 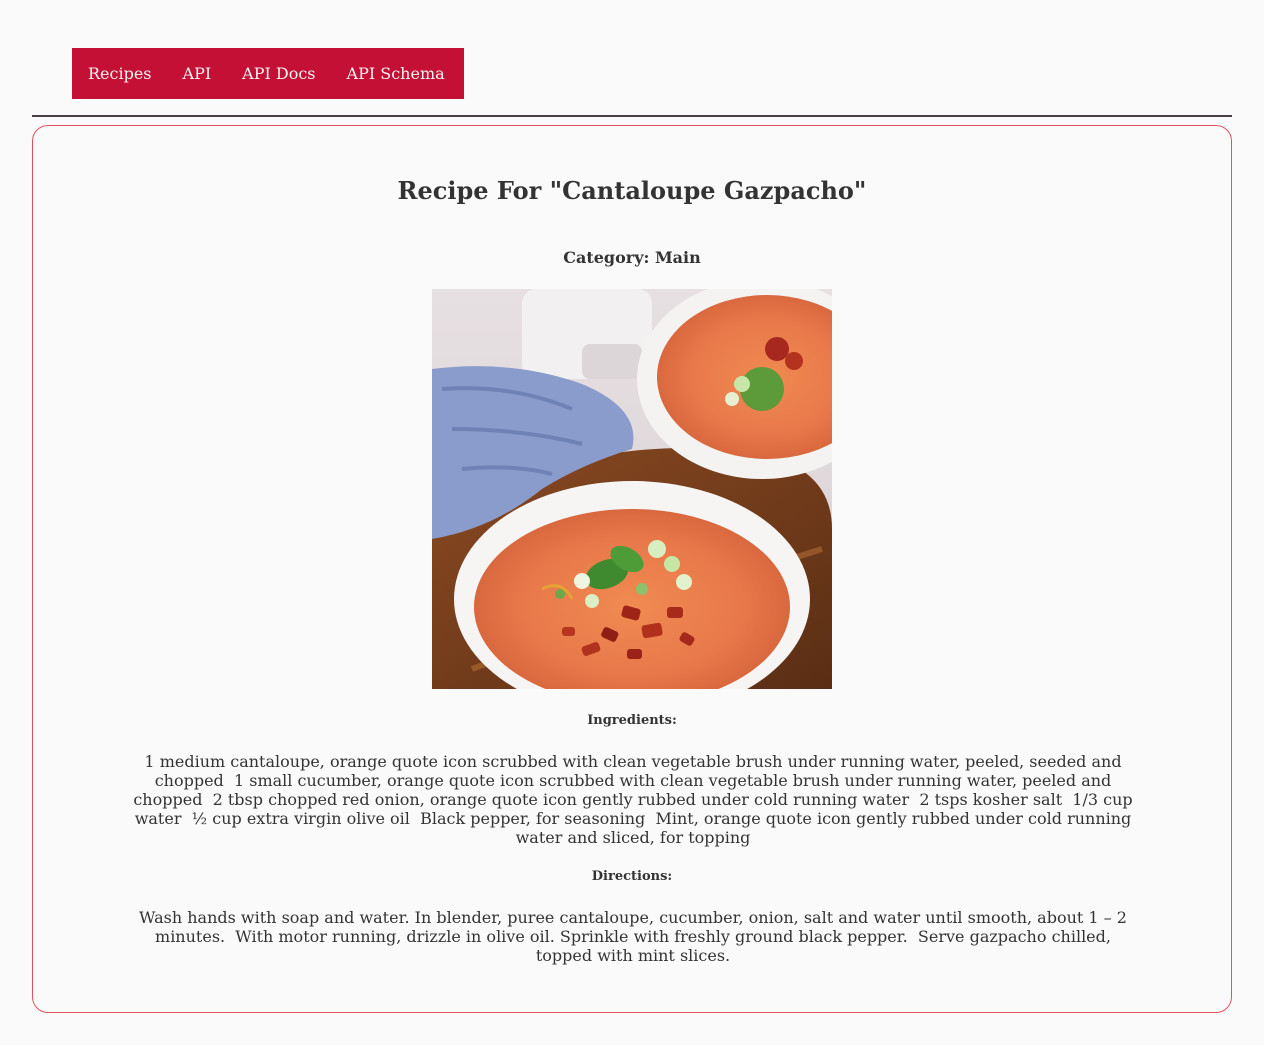 I want to click on main-nav: Recipes API API Docs API Schema, so click(x=268, y=73).